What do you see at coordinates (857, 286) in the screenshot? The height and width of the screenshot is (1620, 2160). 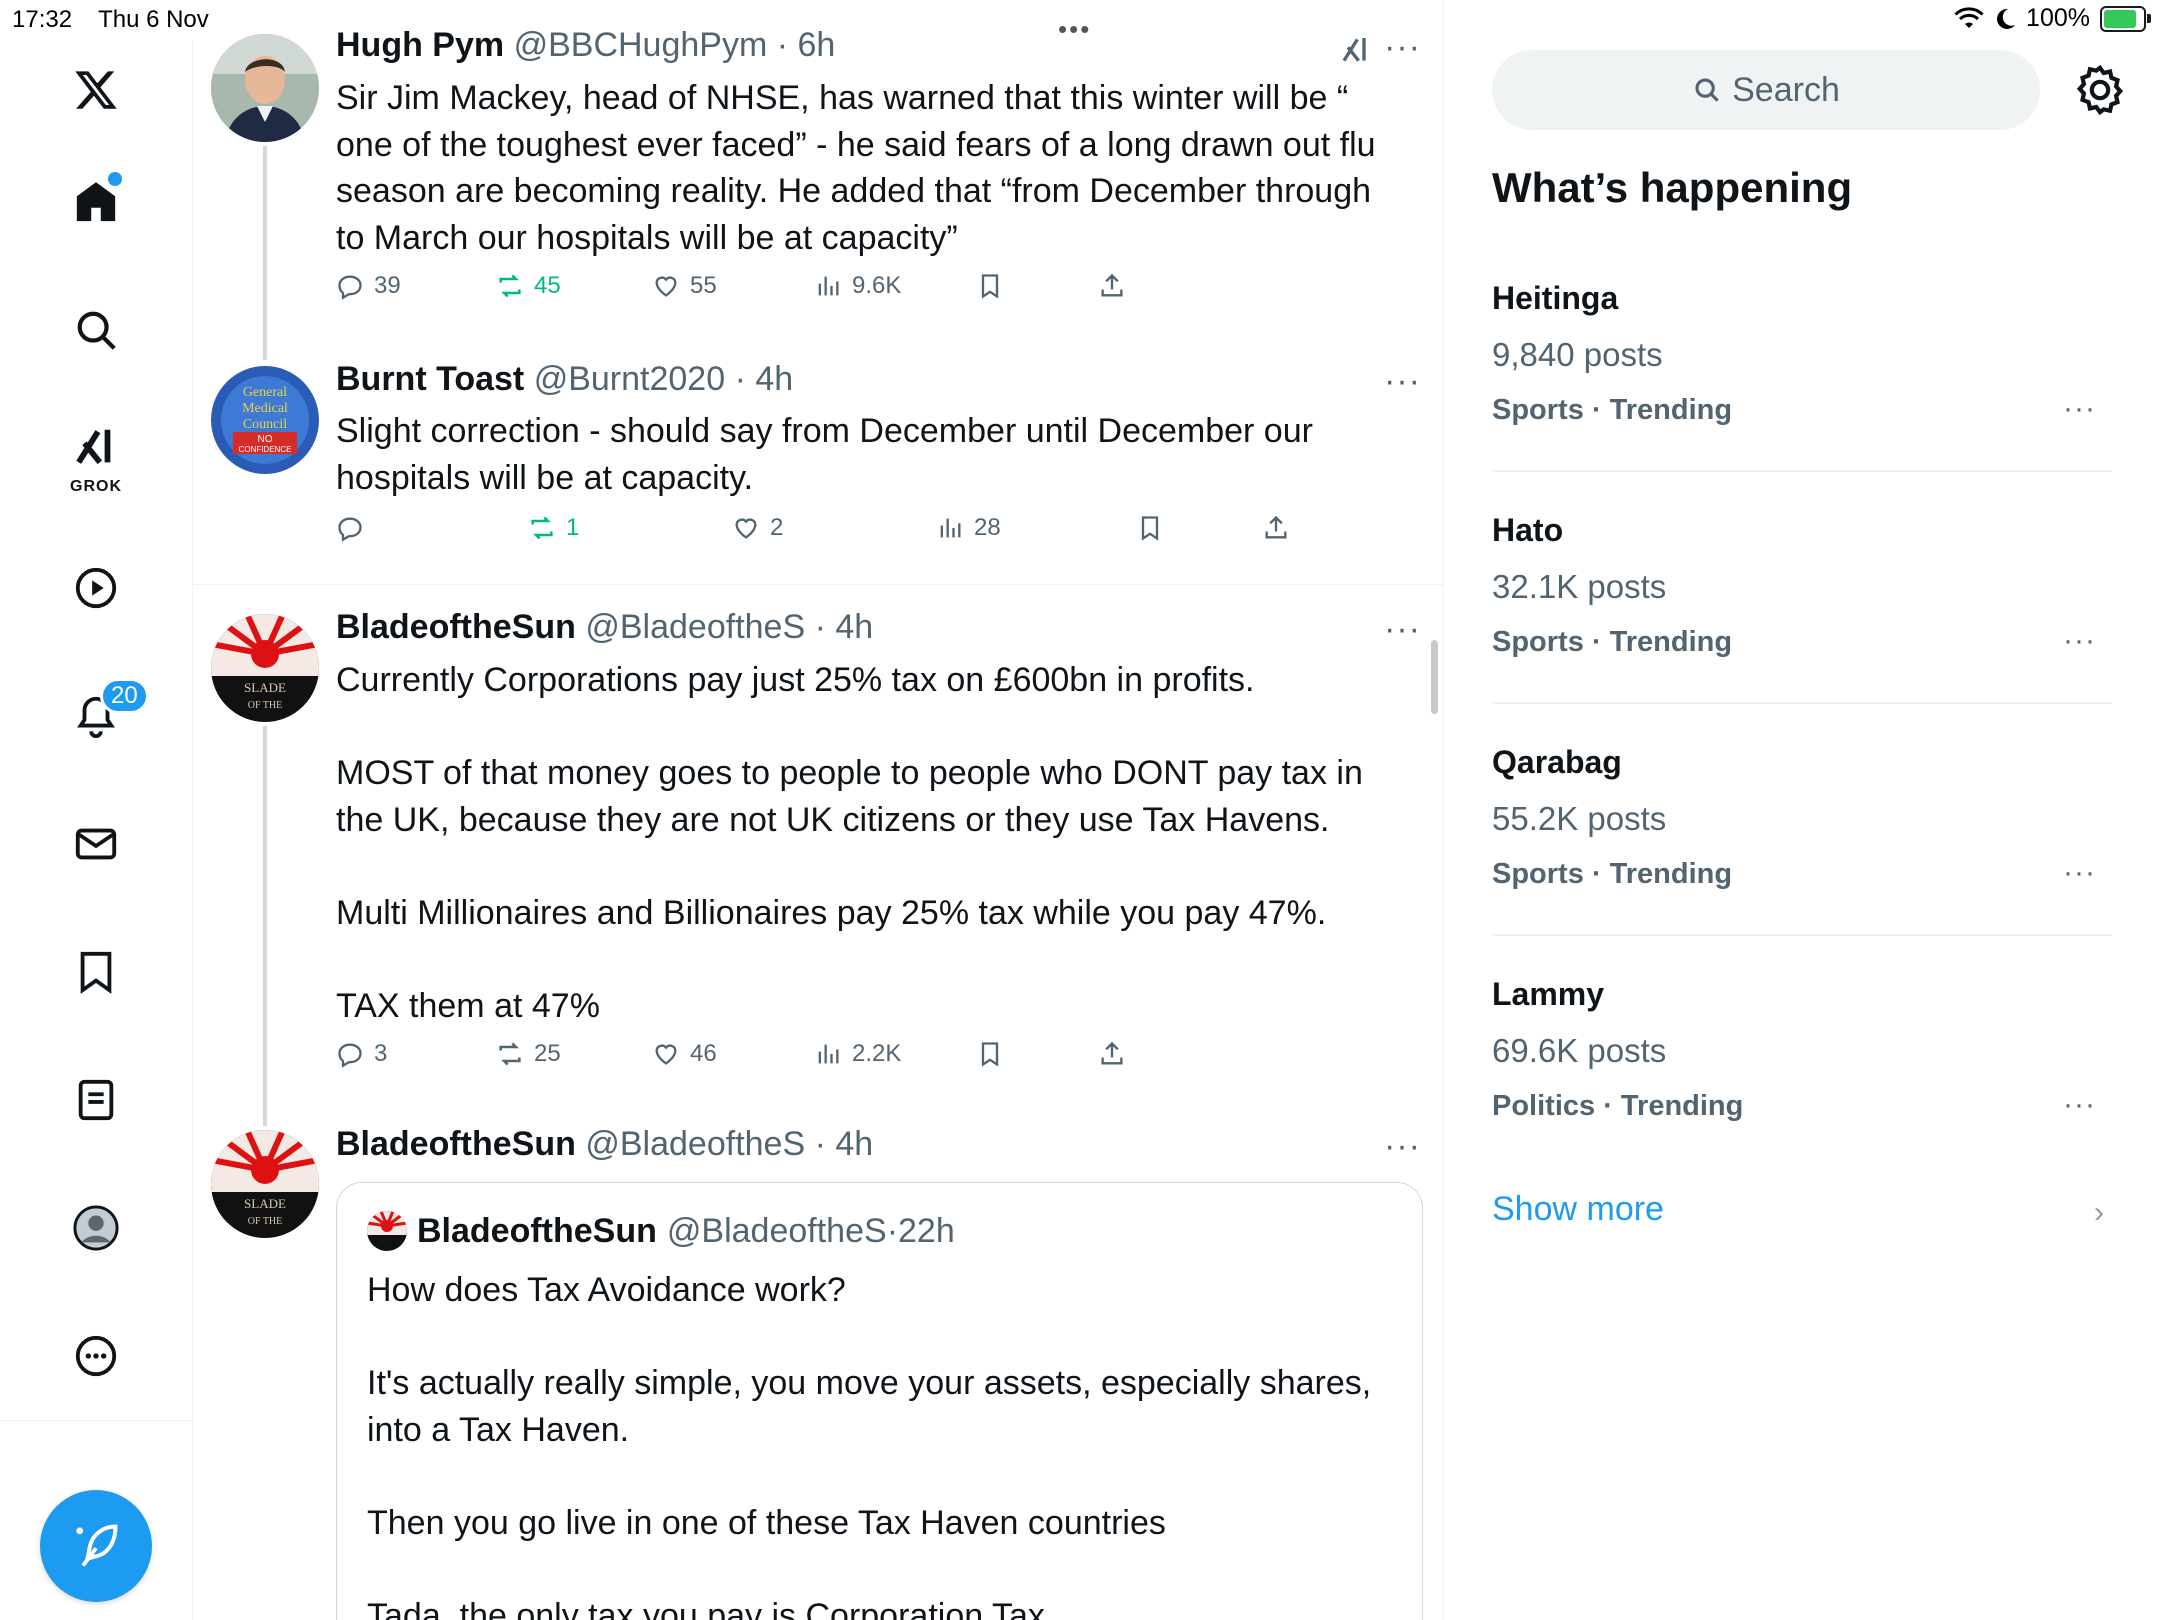 I see `views-button: 9.6K` at bounding box center [857, 286].